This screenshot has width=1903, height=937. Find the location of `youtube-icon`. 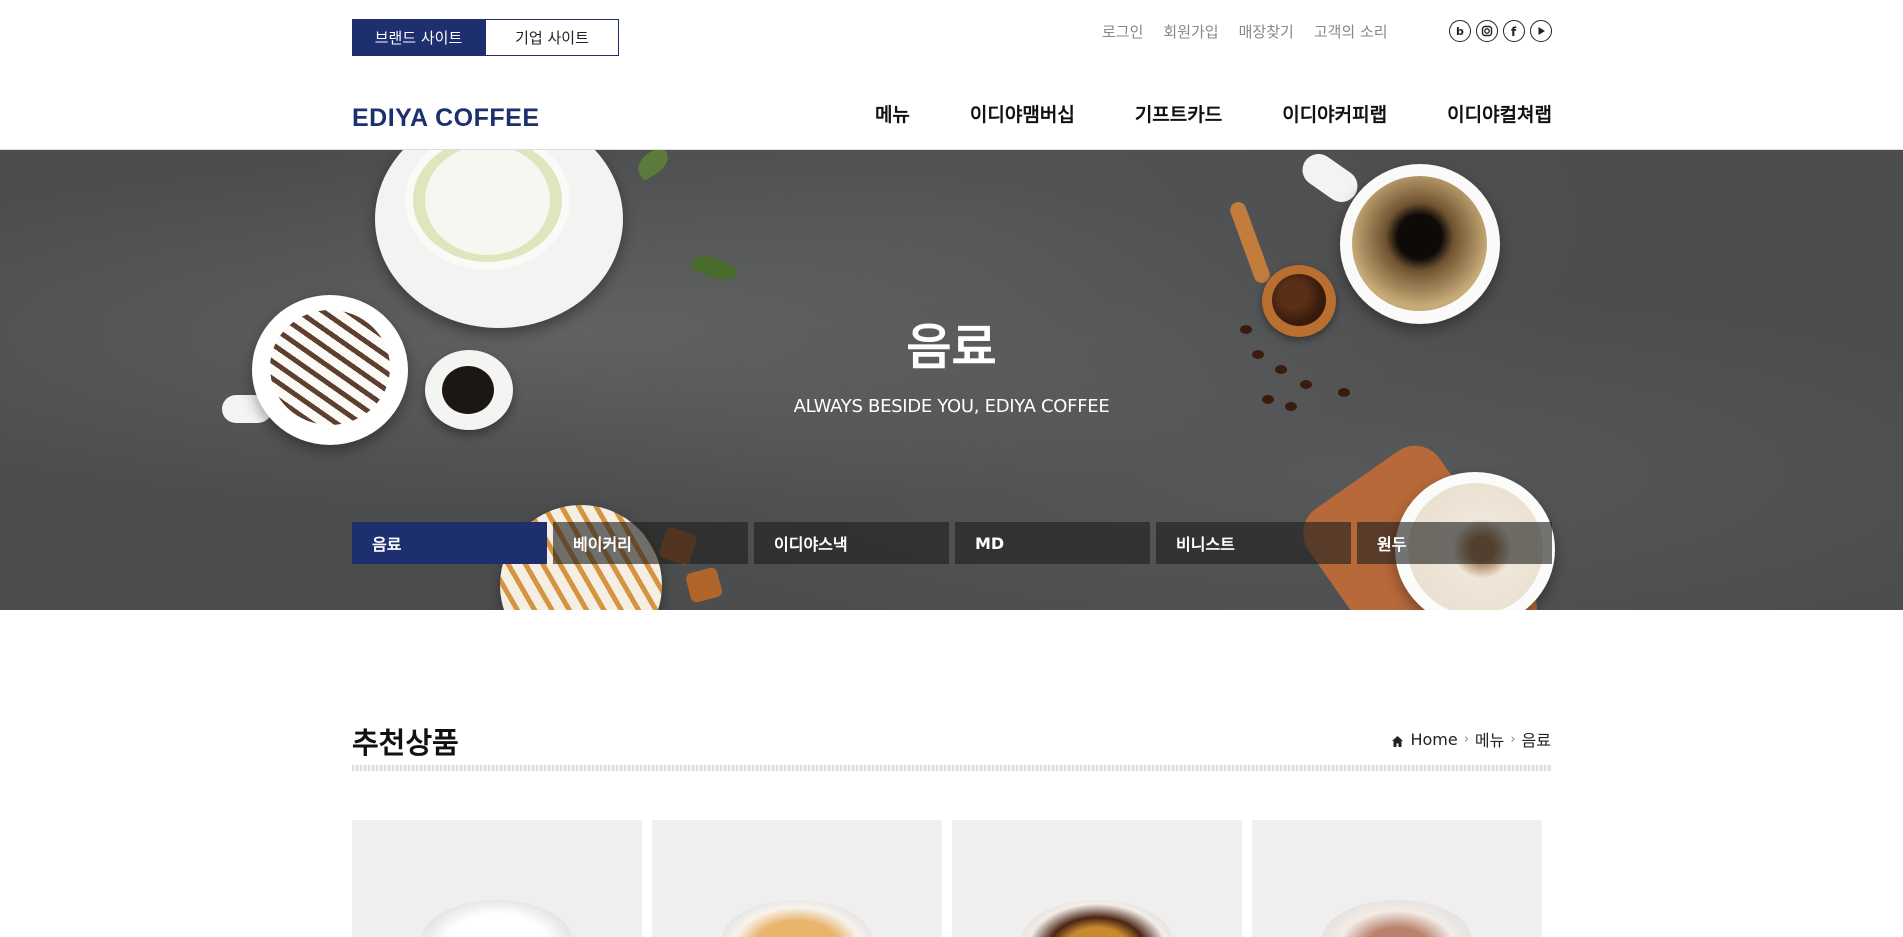

youtube-icon is located at coordinates (1541, 31).